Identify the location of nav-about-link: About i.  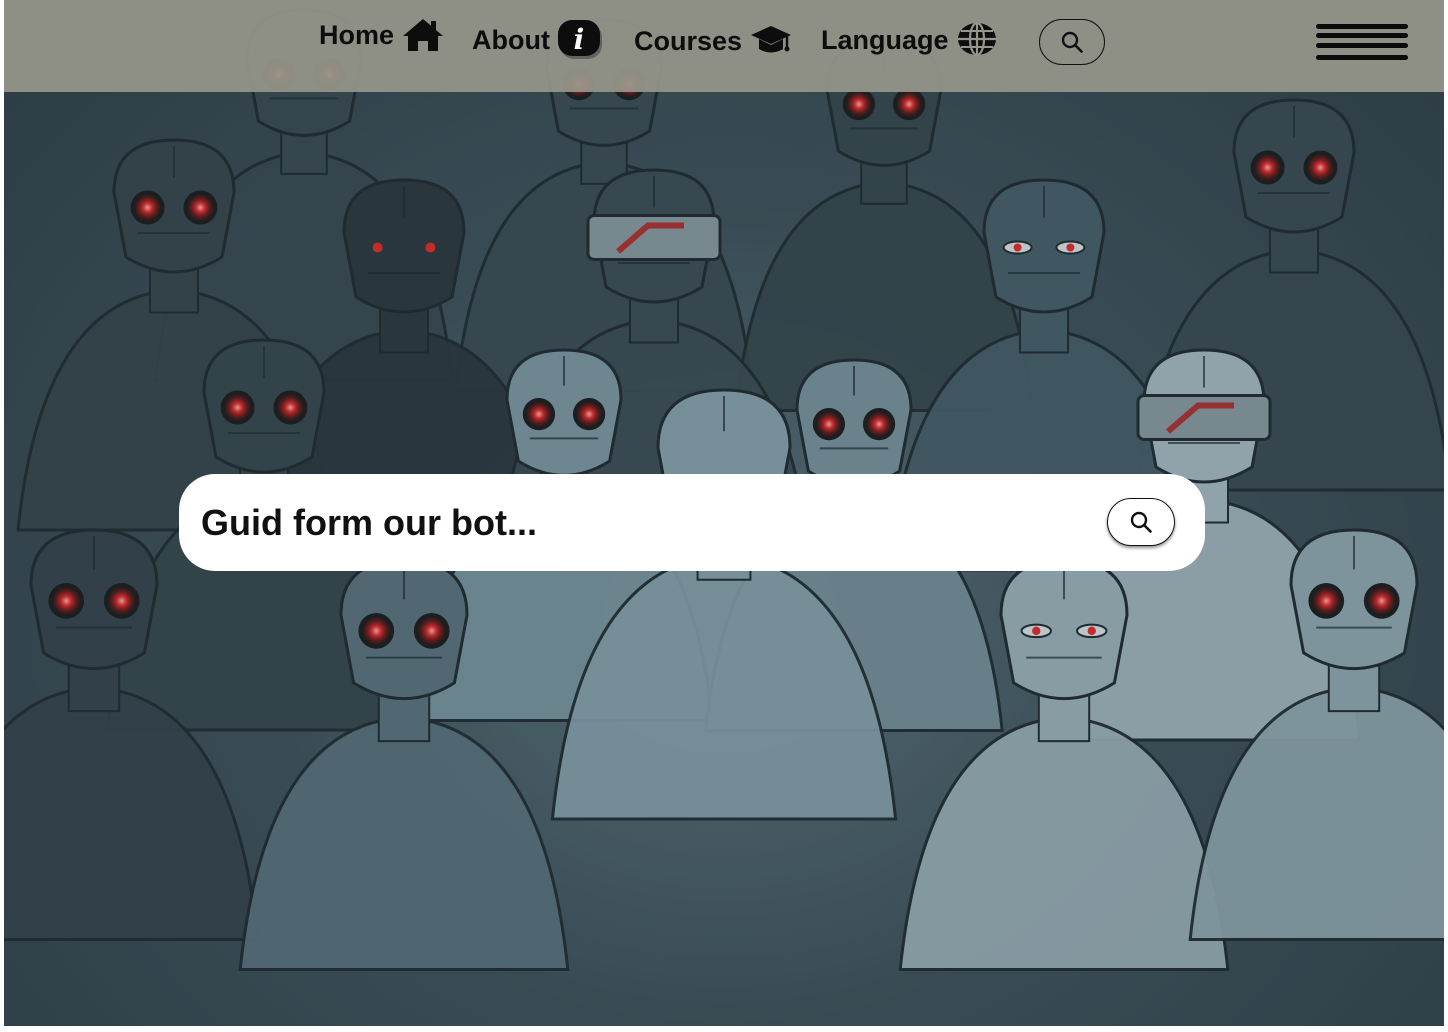
(538, 40).